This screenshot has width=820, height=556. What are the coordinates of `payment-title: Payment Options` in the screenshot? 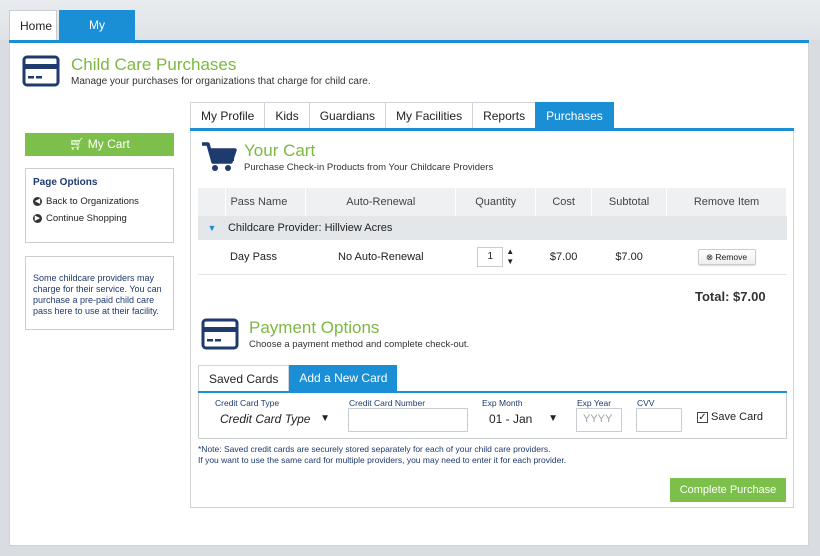 It's located at (314, 327).